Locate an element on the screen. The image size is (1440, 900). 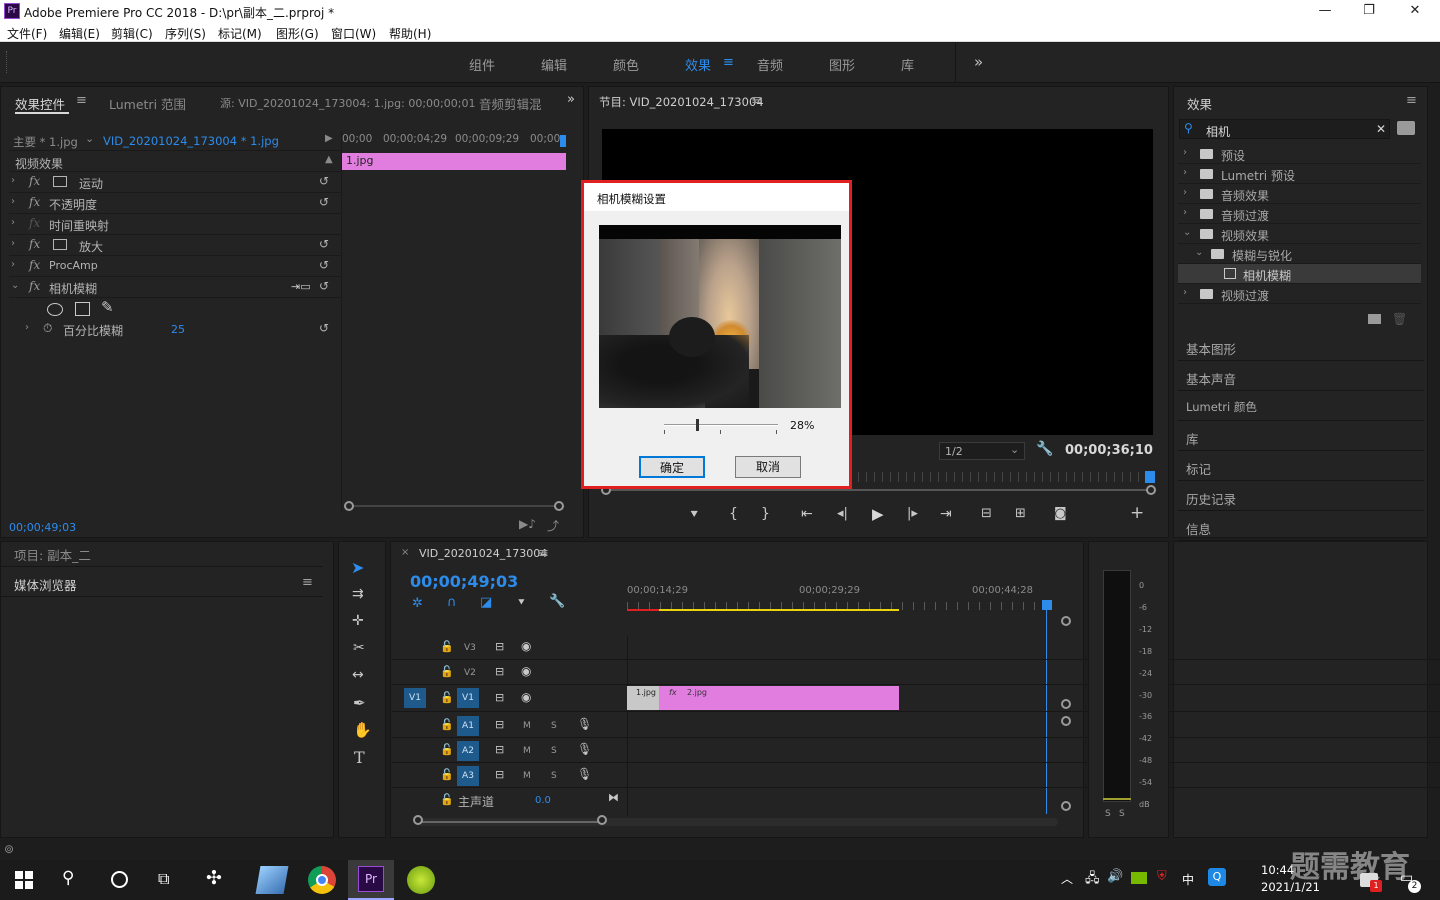
razor-tool-icon: ✂ is located at coordinates (359, 648).